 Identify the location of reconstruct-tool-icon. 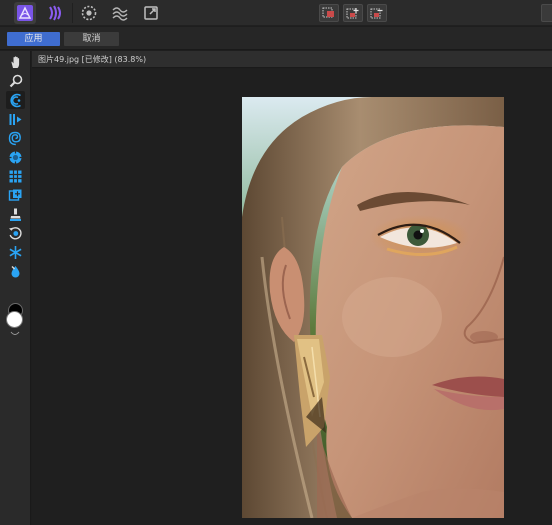
(15, 232).